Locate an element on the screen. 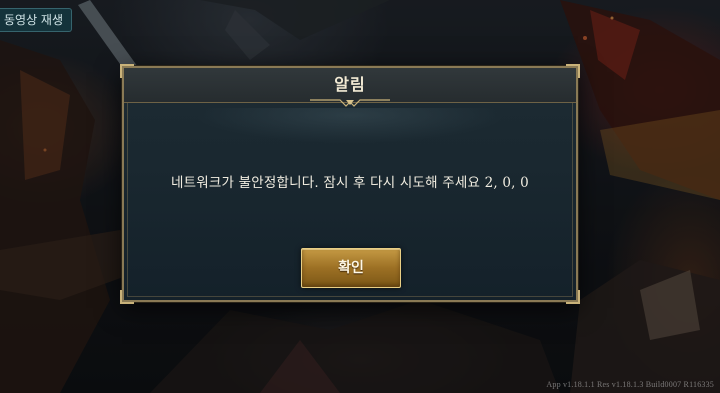  confirm-button-label: 확인 is located at coordinates (351, 268).